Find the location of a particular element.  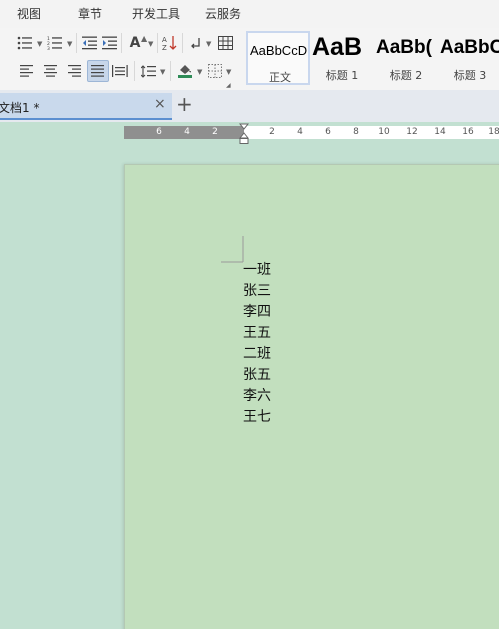

bullet-list-icon is located at coordinates (25, 43).